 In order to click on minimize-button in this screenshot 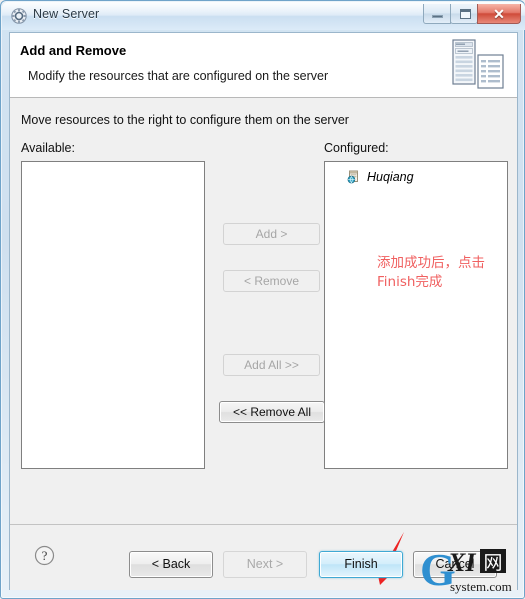, I will do `click(437, 14)`.